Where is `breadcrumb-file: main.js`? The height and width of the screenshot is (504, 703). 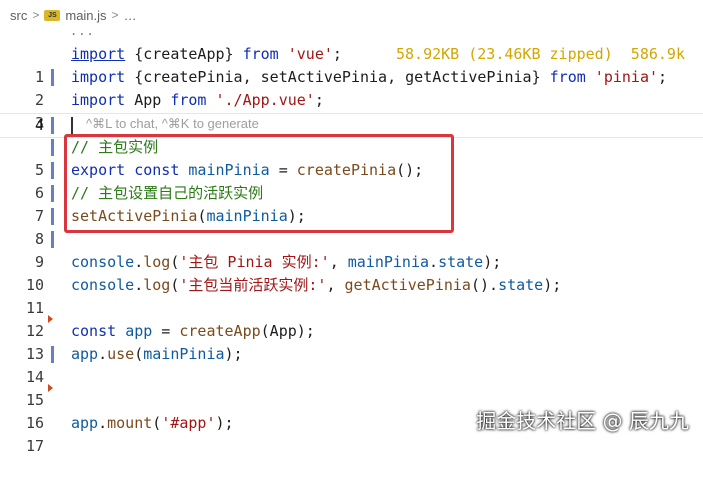 breadcrumb-file: main.js is located at coordinates (85, 15).